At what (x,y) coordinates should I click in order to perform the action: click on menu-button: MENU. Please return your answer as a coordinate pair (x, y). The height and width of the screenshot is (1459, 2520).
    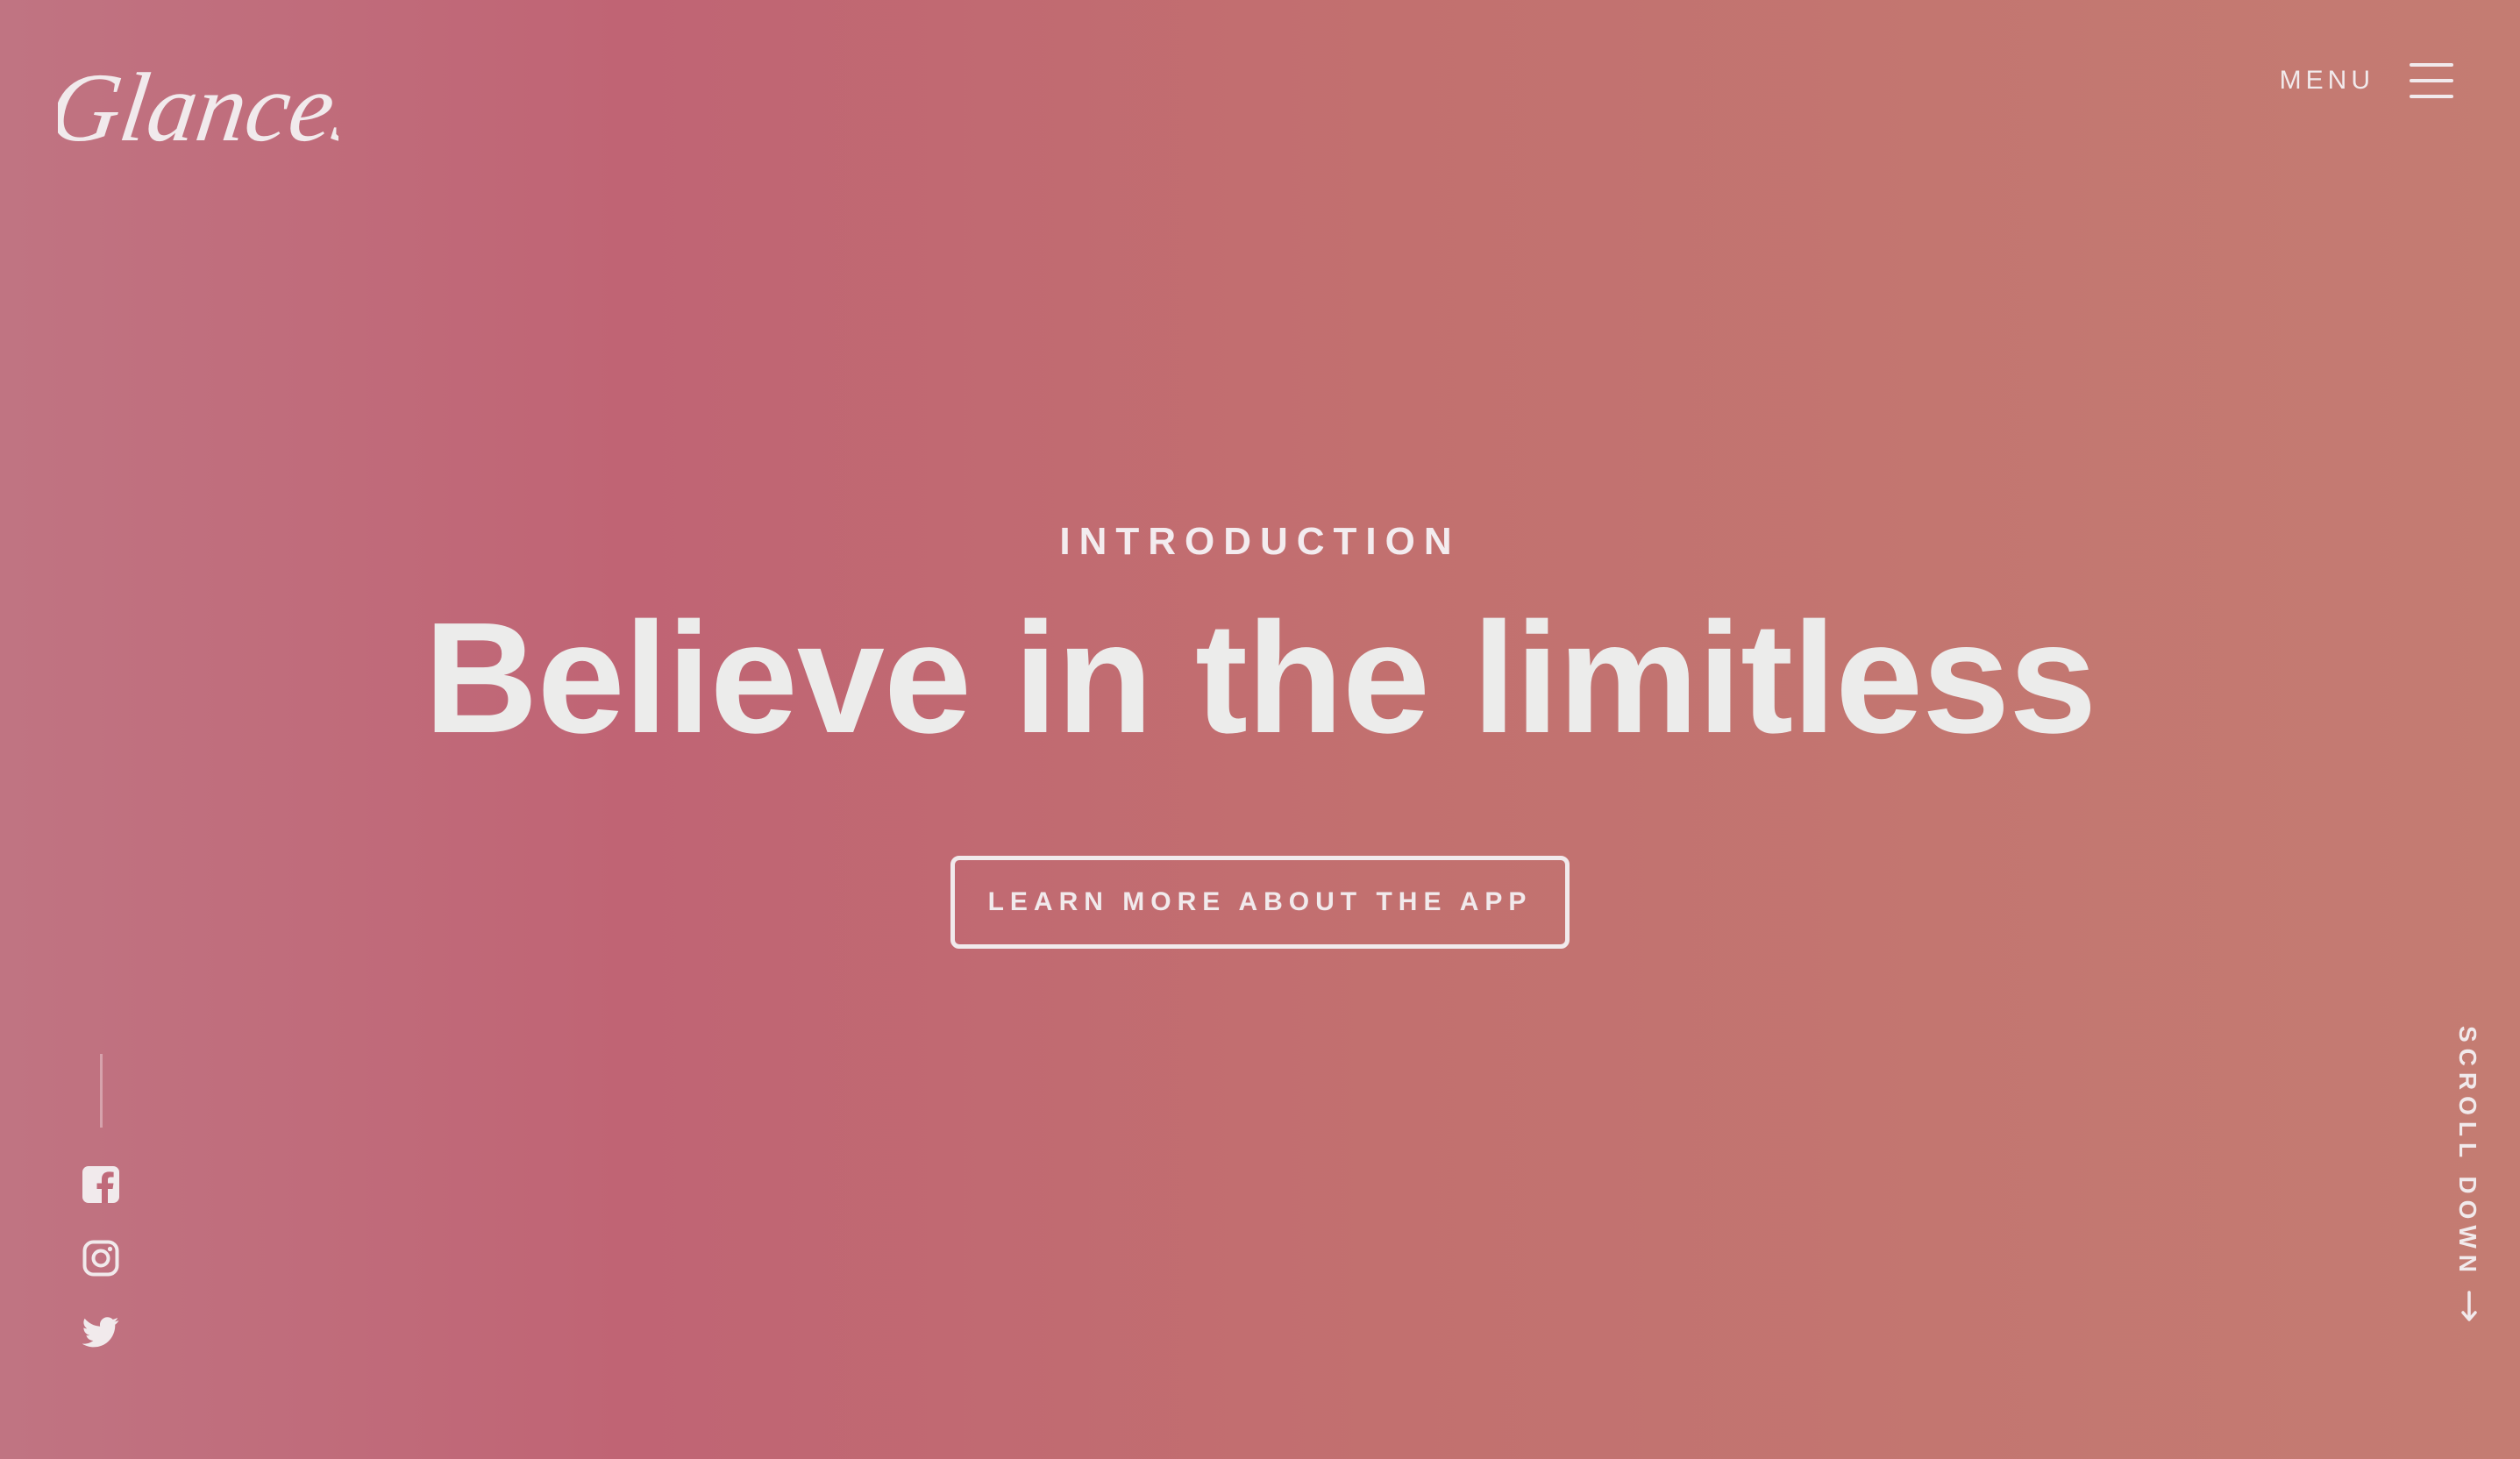
    Looking at the image, I should click on (2366, 80).